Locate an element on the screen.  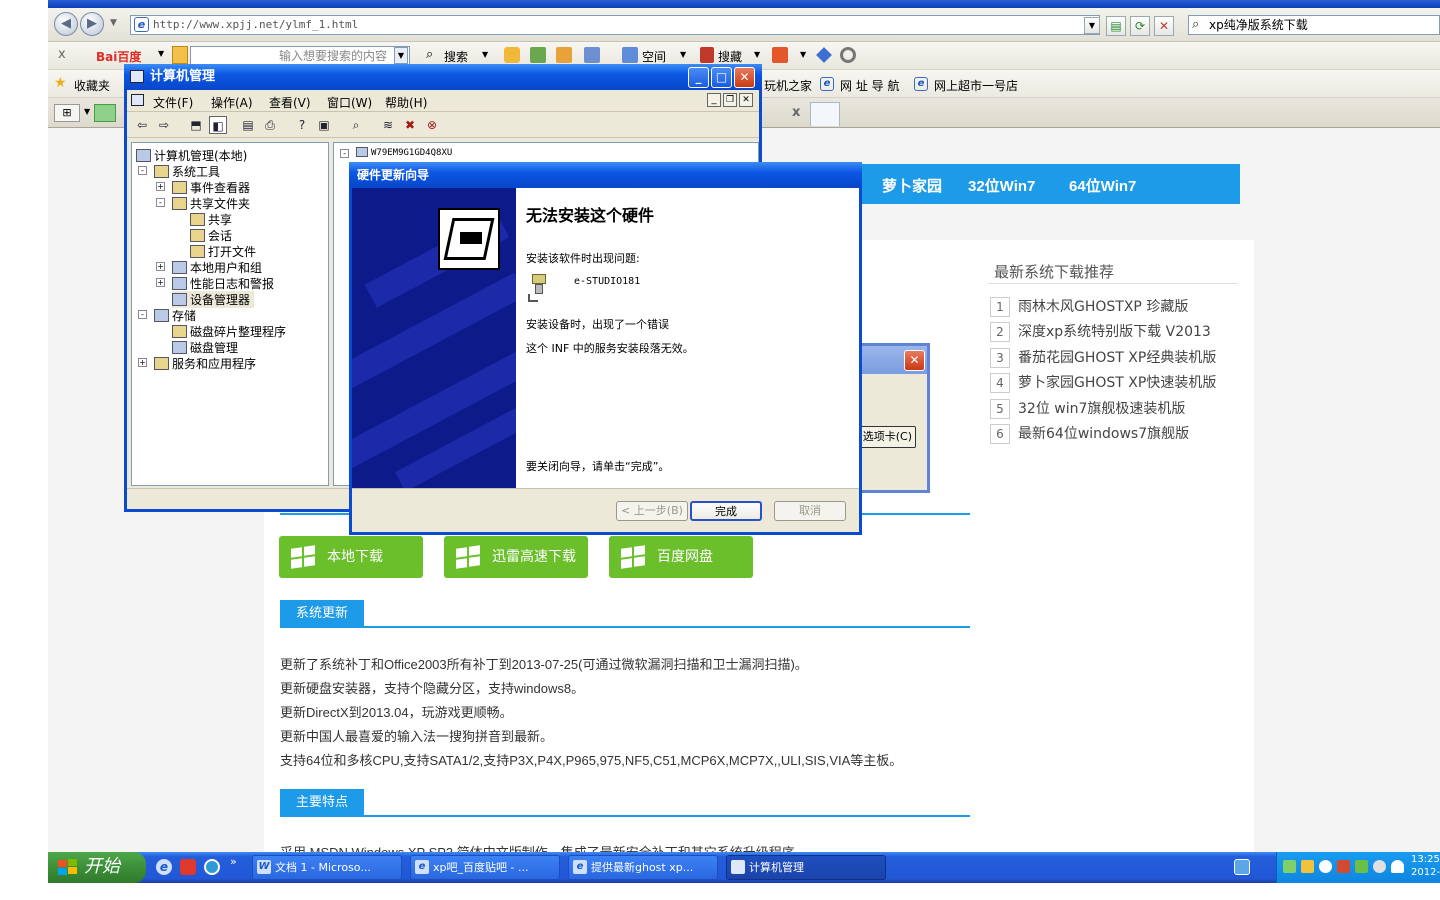
baidu-search-input: 输入想要搜索的内容 is located at coordinates (300, 56).